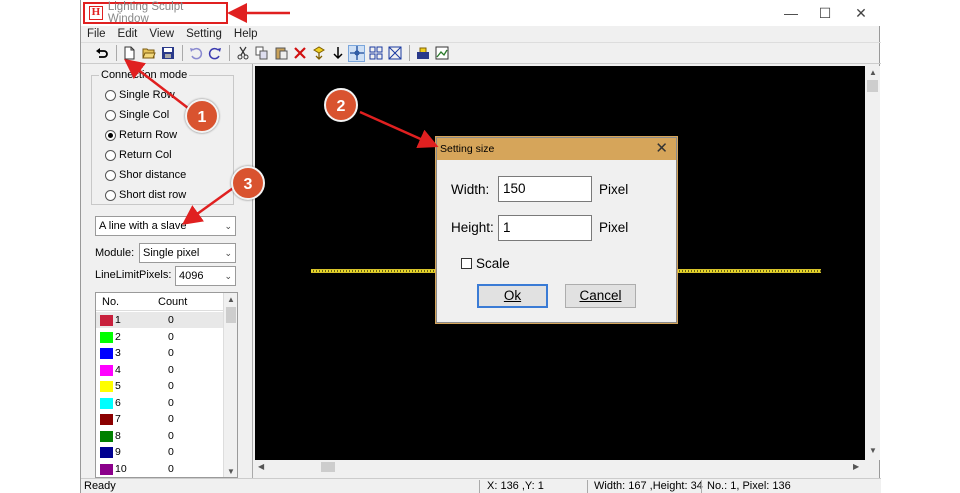 The width and height of the screenshot is (960, 493). I want to click on crosshair-icon, so click(356, 53).